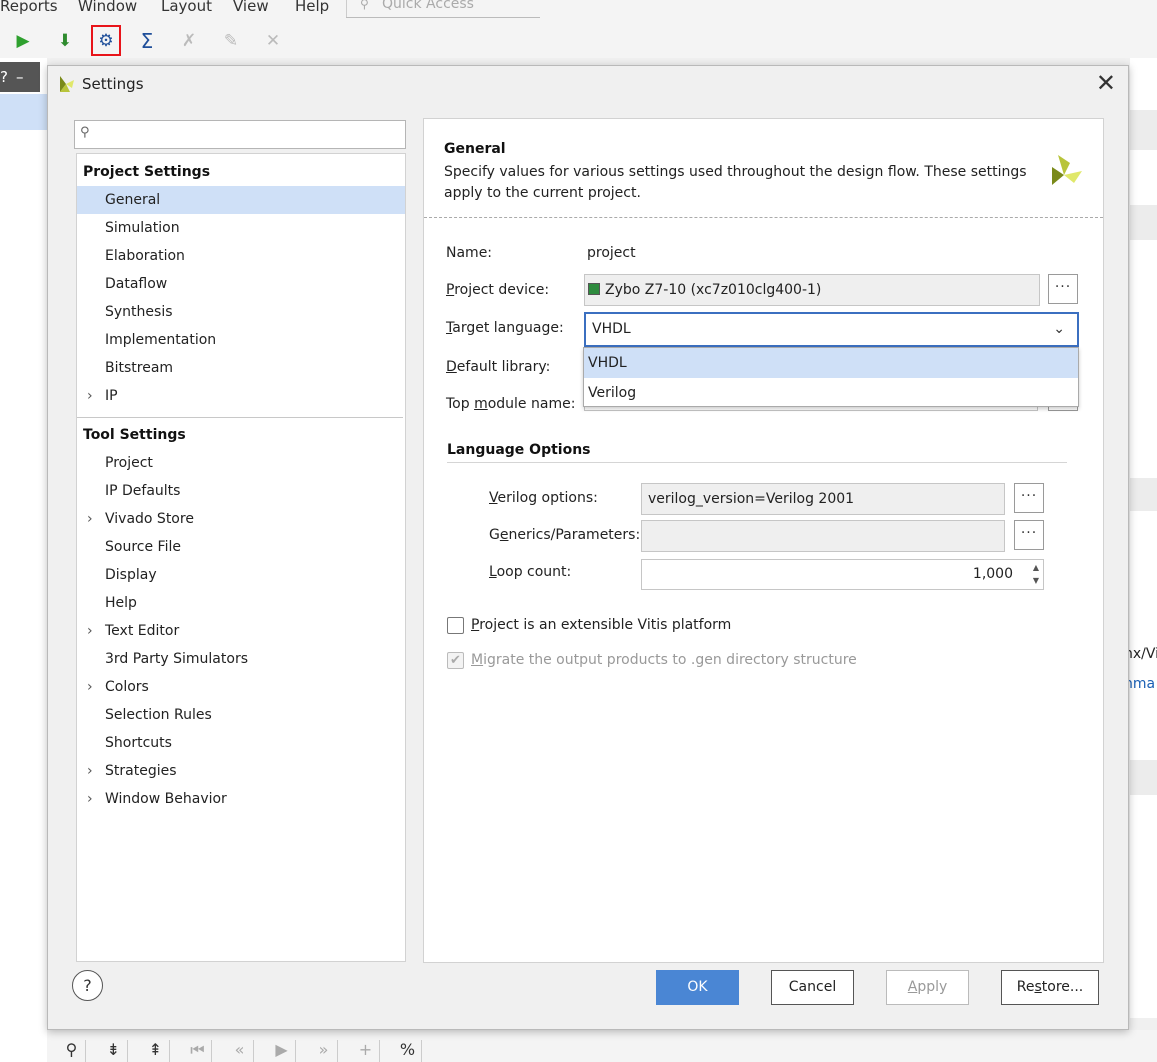  Describe the element at coordinates (114, 1051) in the screenshot. I see `collapse-all-icon: ⇟` at that location.